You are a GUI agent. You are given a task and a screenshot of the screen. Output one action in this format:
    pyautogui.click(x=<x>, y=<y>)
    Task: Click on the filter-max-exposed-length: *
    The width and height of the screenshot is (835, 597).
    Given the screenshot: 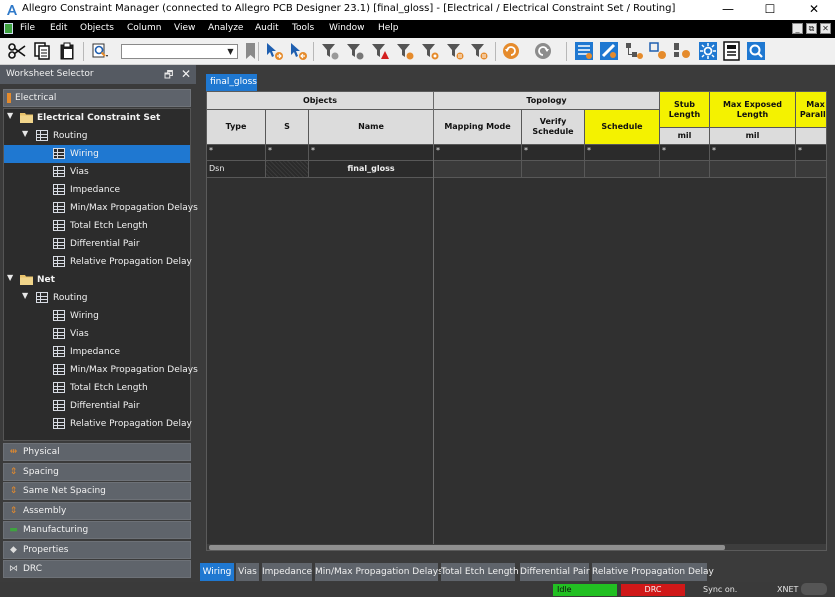 What is the action you would take?
    pyautogui.click(x=753, y=153)
    